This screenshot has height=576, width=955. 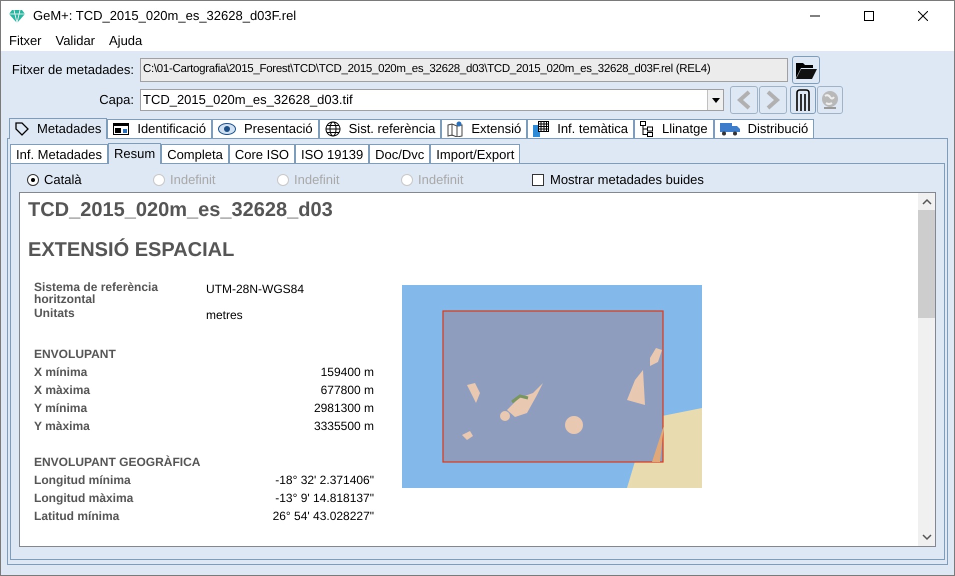 I want to click on radio-button, so click(x=33, y=180).